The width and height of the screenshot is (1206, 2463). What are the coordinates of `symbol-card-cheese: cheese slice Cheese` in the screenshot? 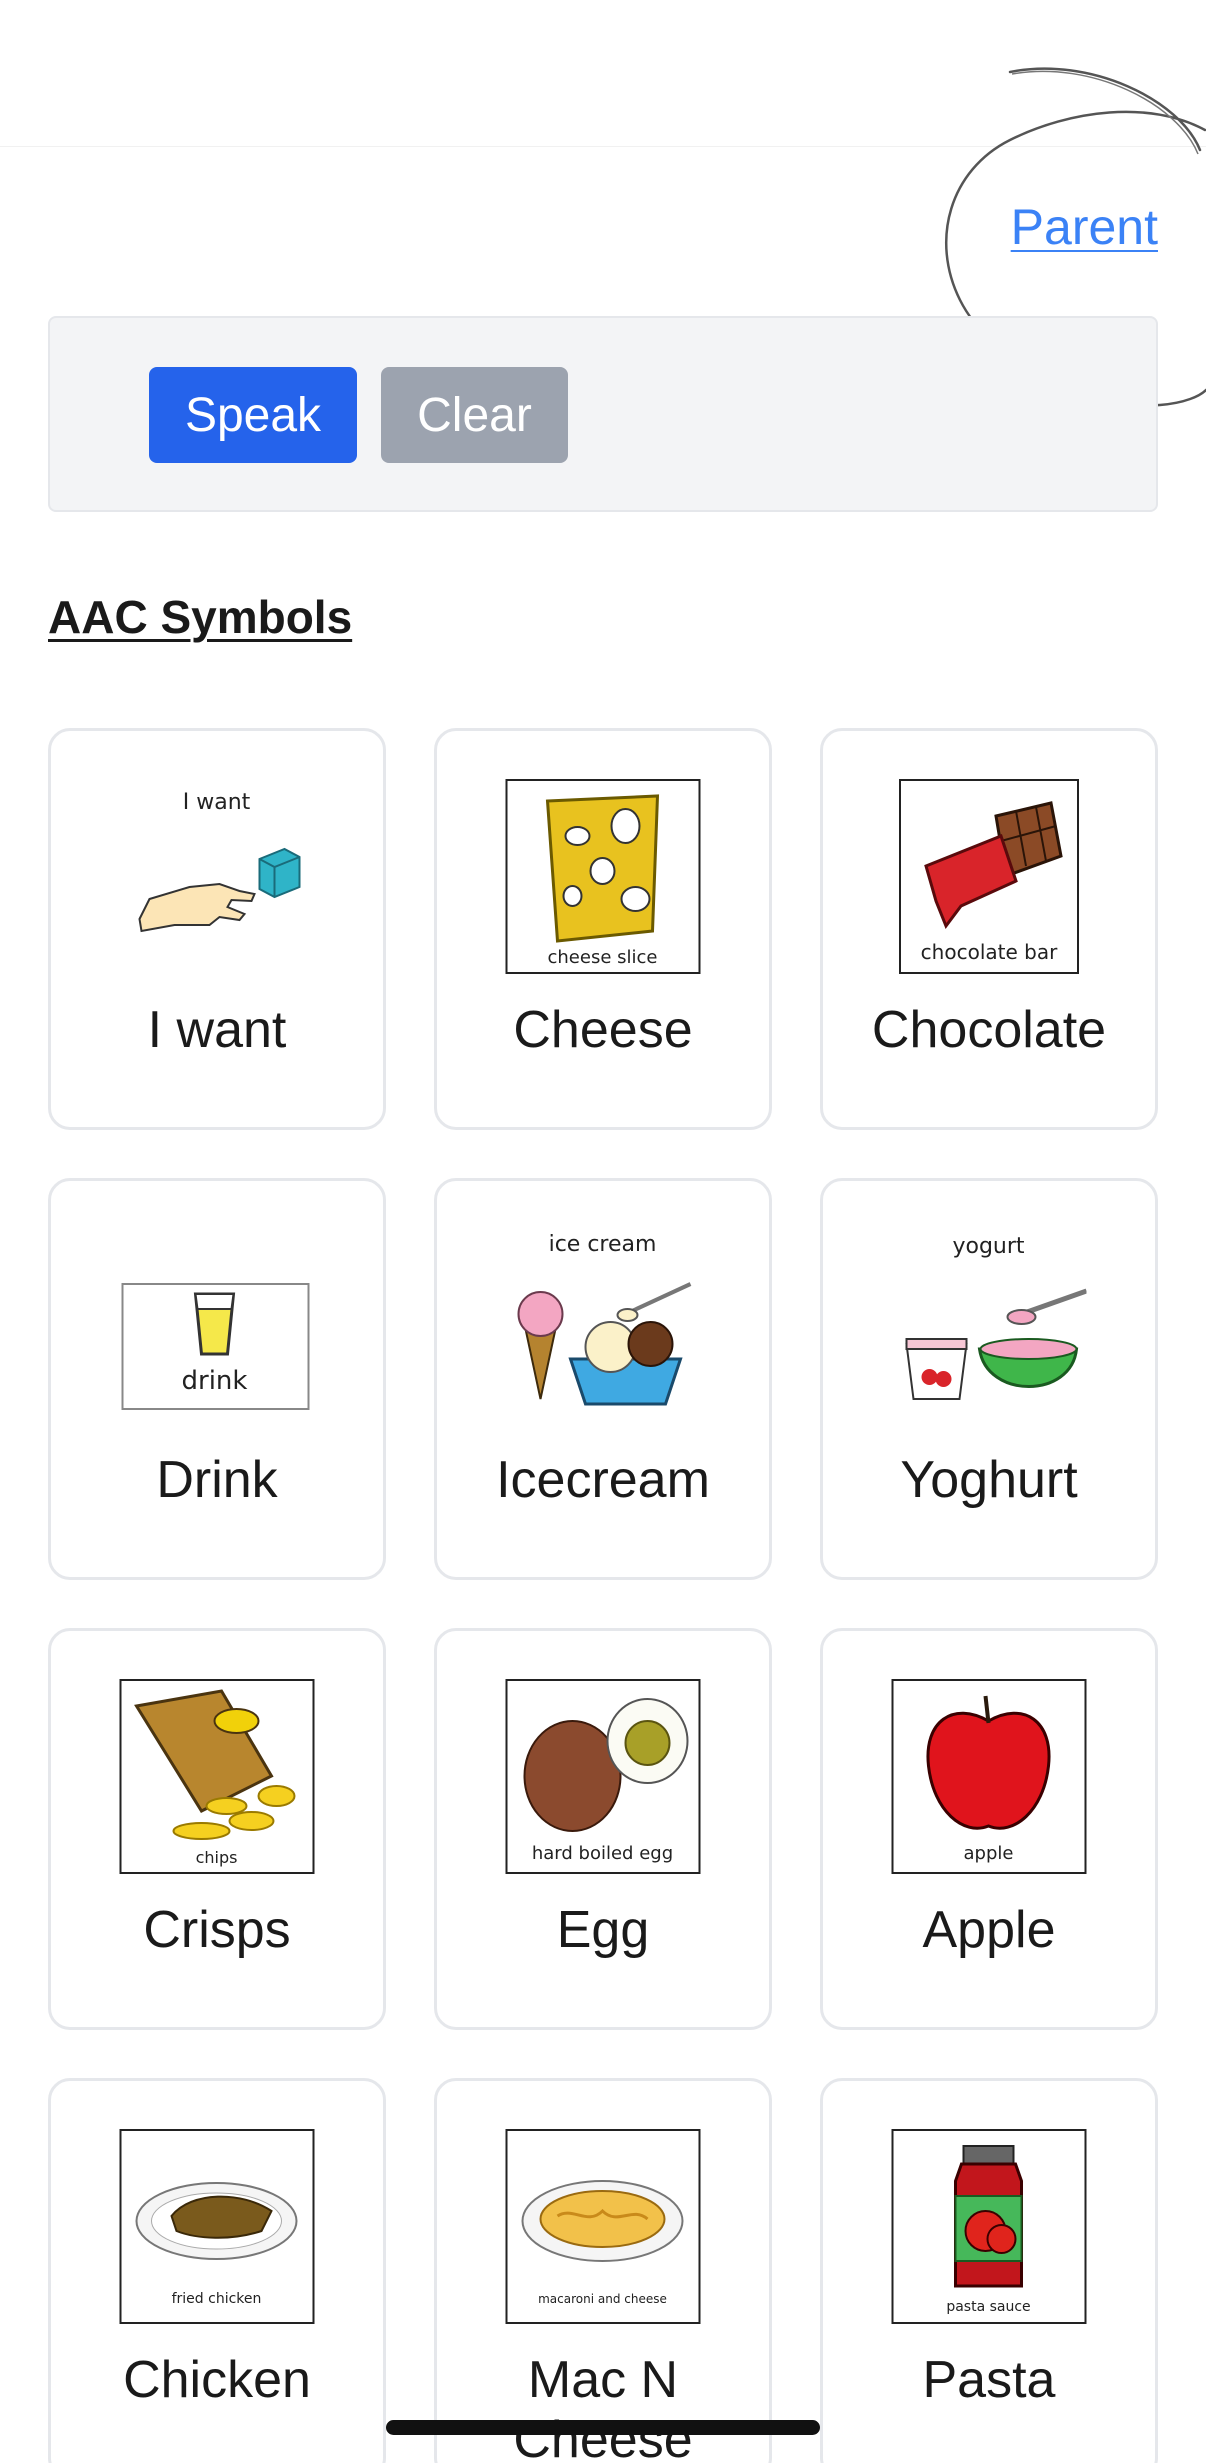 It's located at (603, 929).